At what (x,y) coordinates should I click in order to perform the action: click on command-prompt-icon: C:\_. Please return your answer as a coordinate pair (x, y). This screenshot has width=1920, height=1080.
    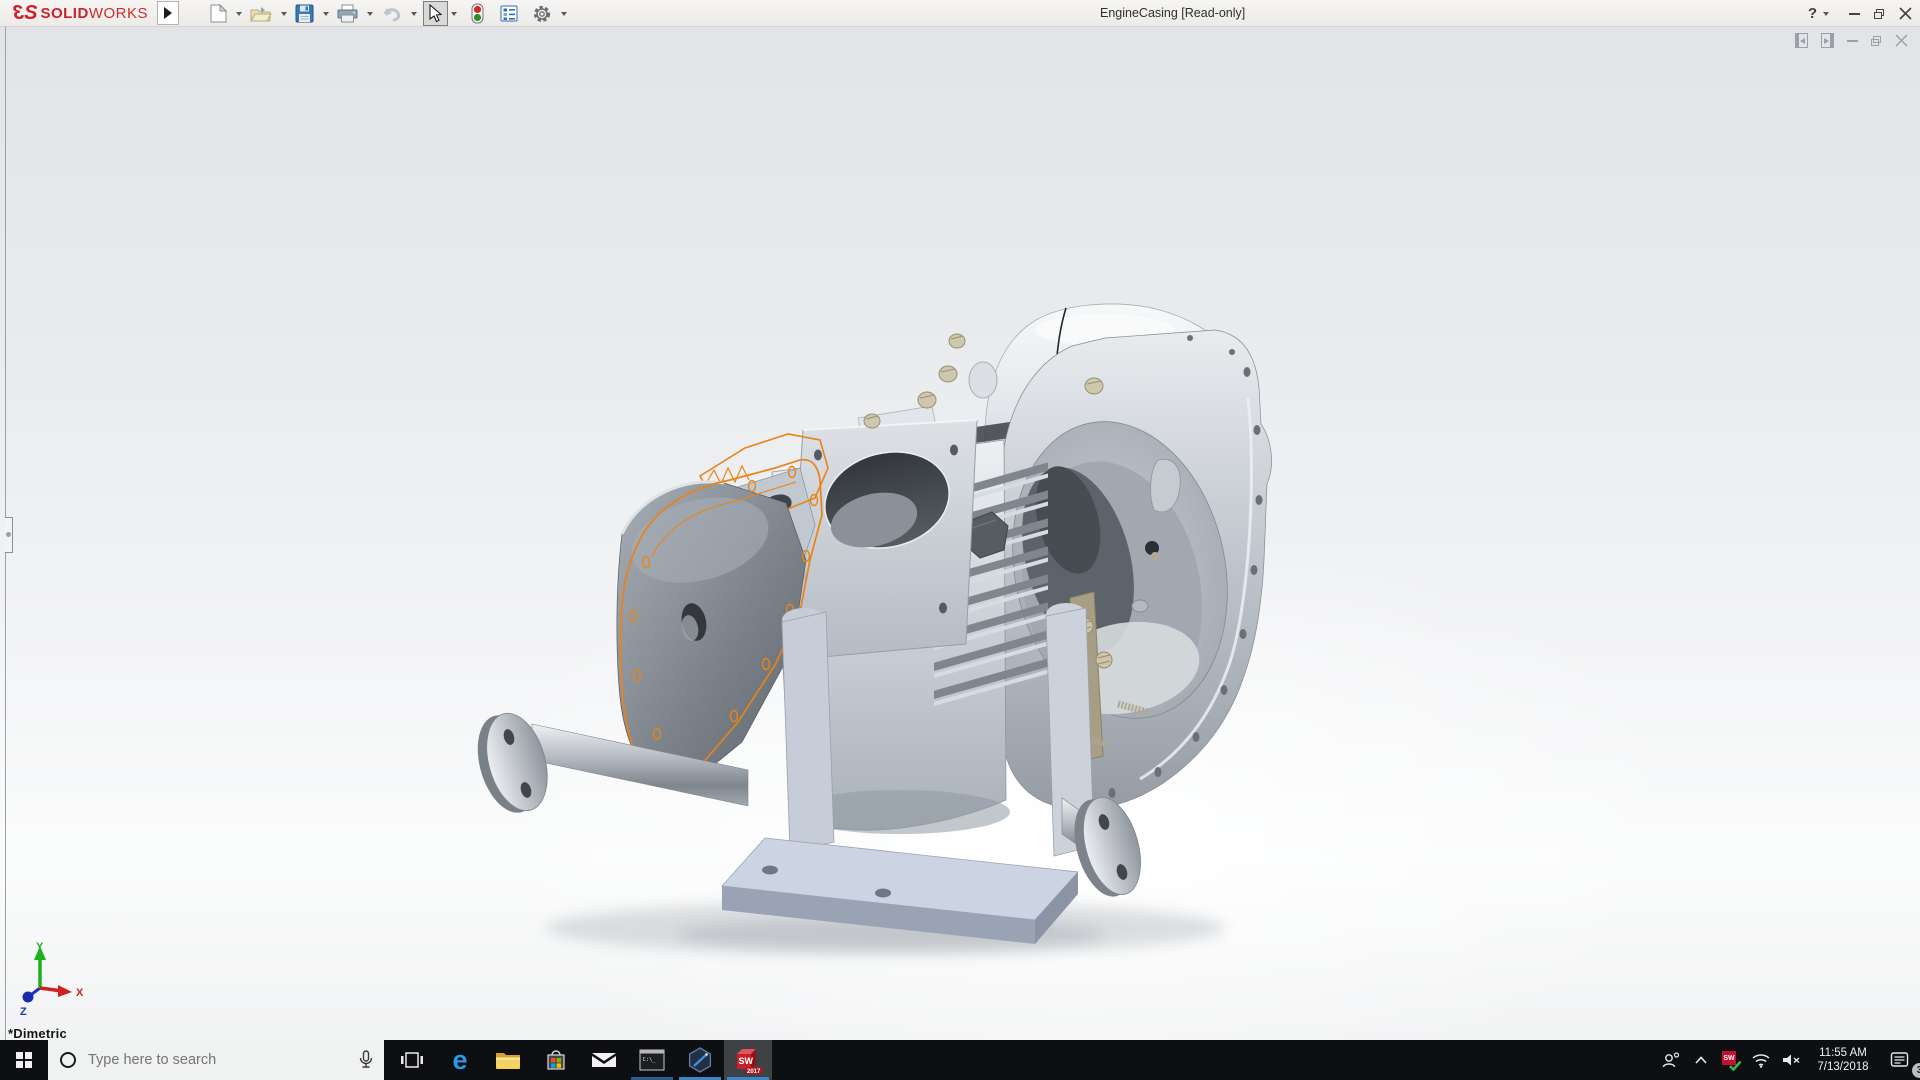
    Looking at the image, I should click on (652, 1060).